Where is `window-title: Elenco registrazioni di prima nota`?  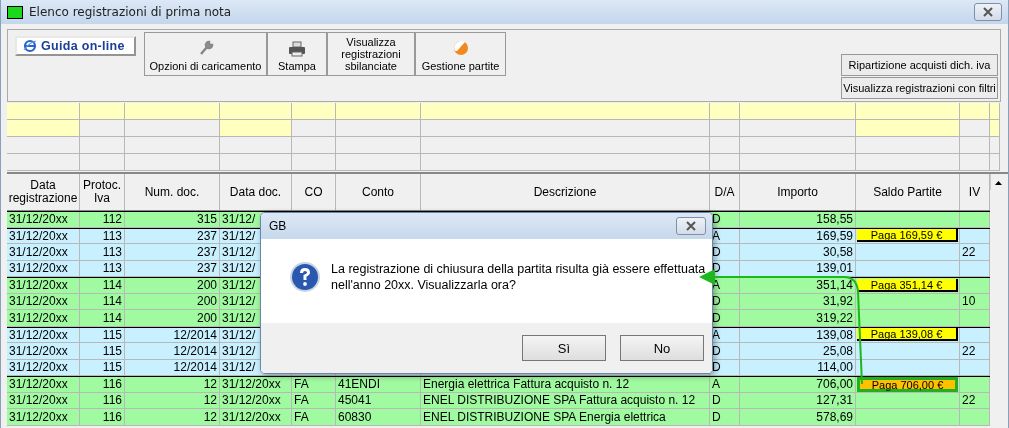 window-title: Elenco registrazioni di prima nota is located at coordinates (131, 12).